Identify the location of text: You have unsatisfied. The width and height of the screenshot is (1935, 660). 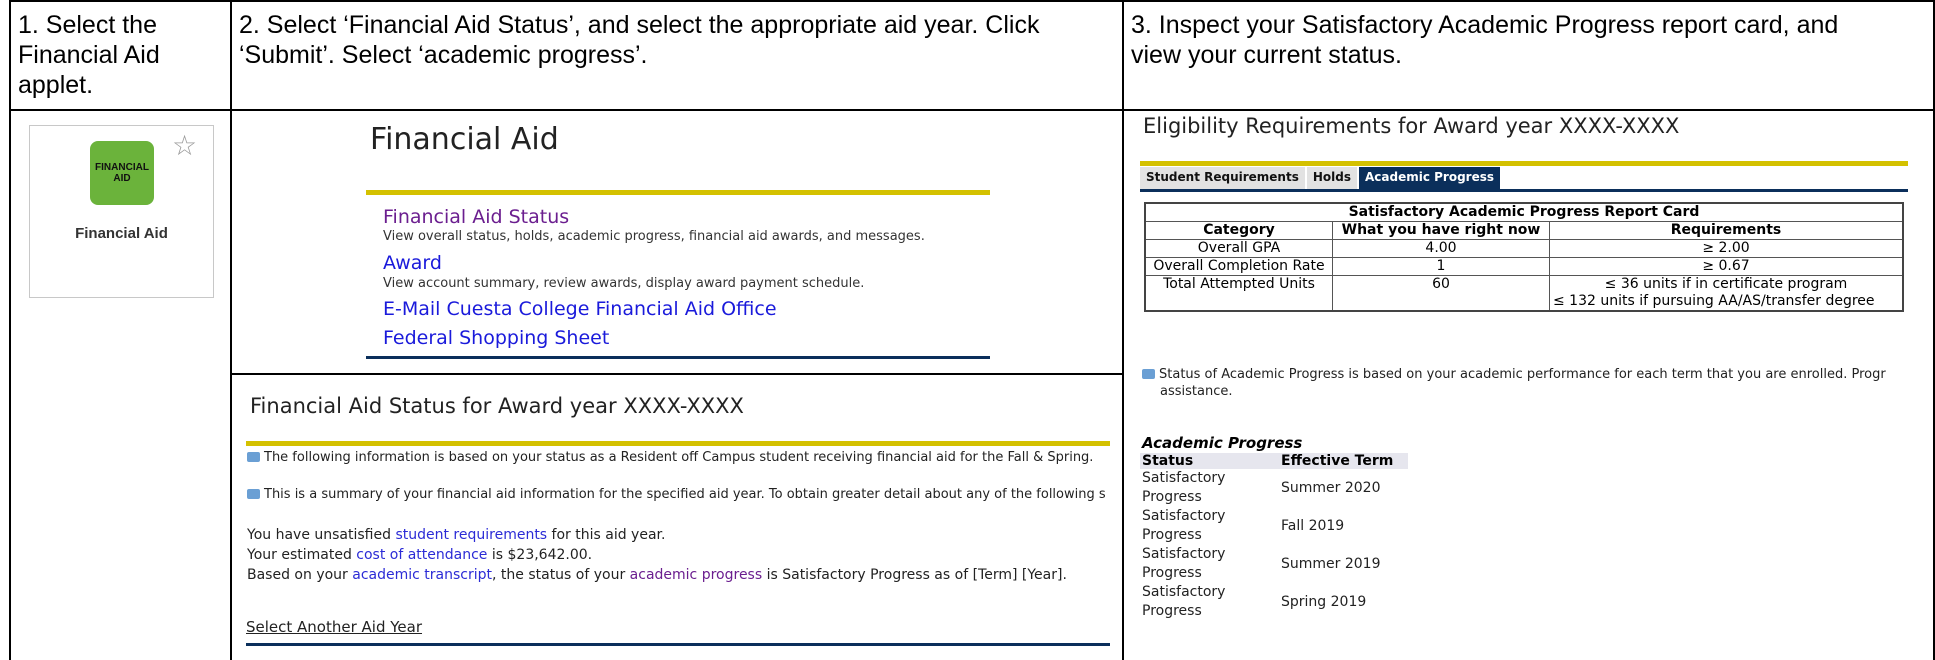
(321, 535).